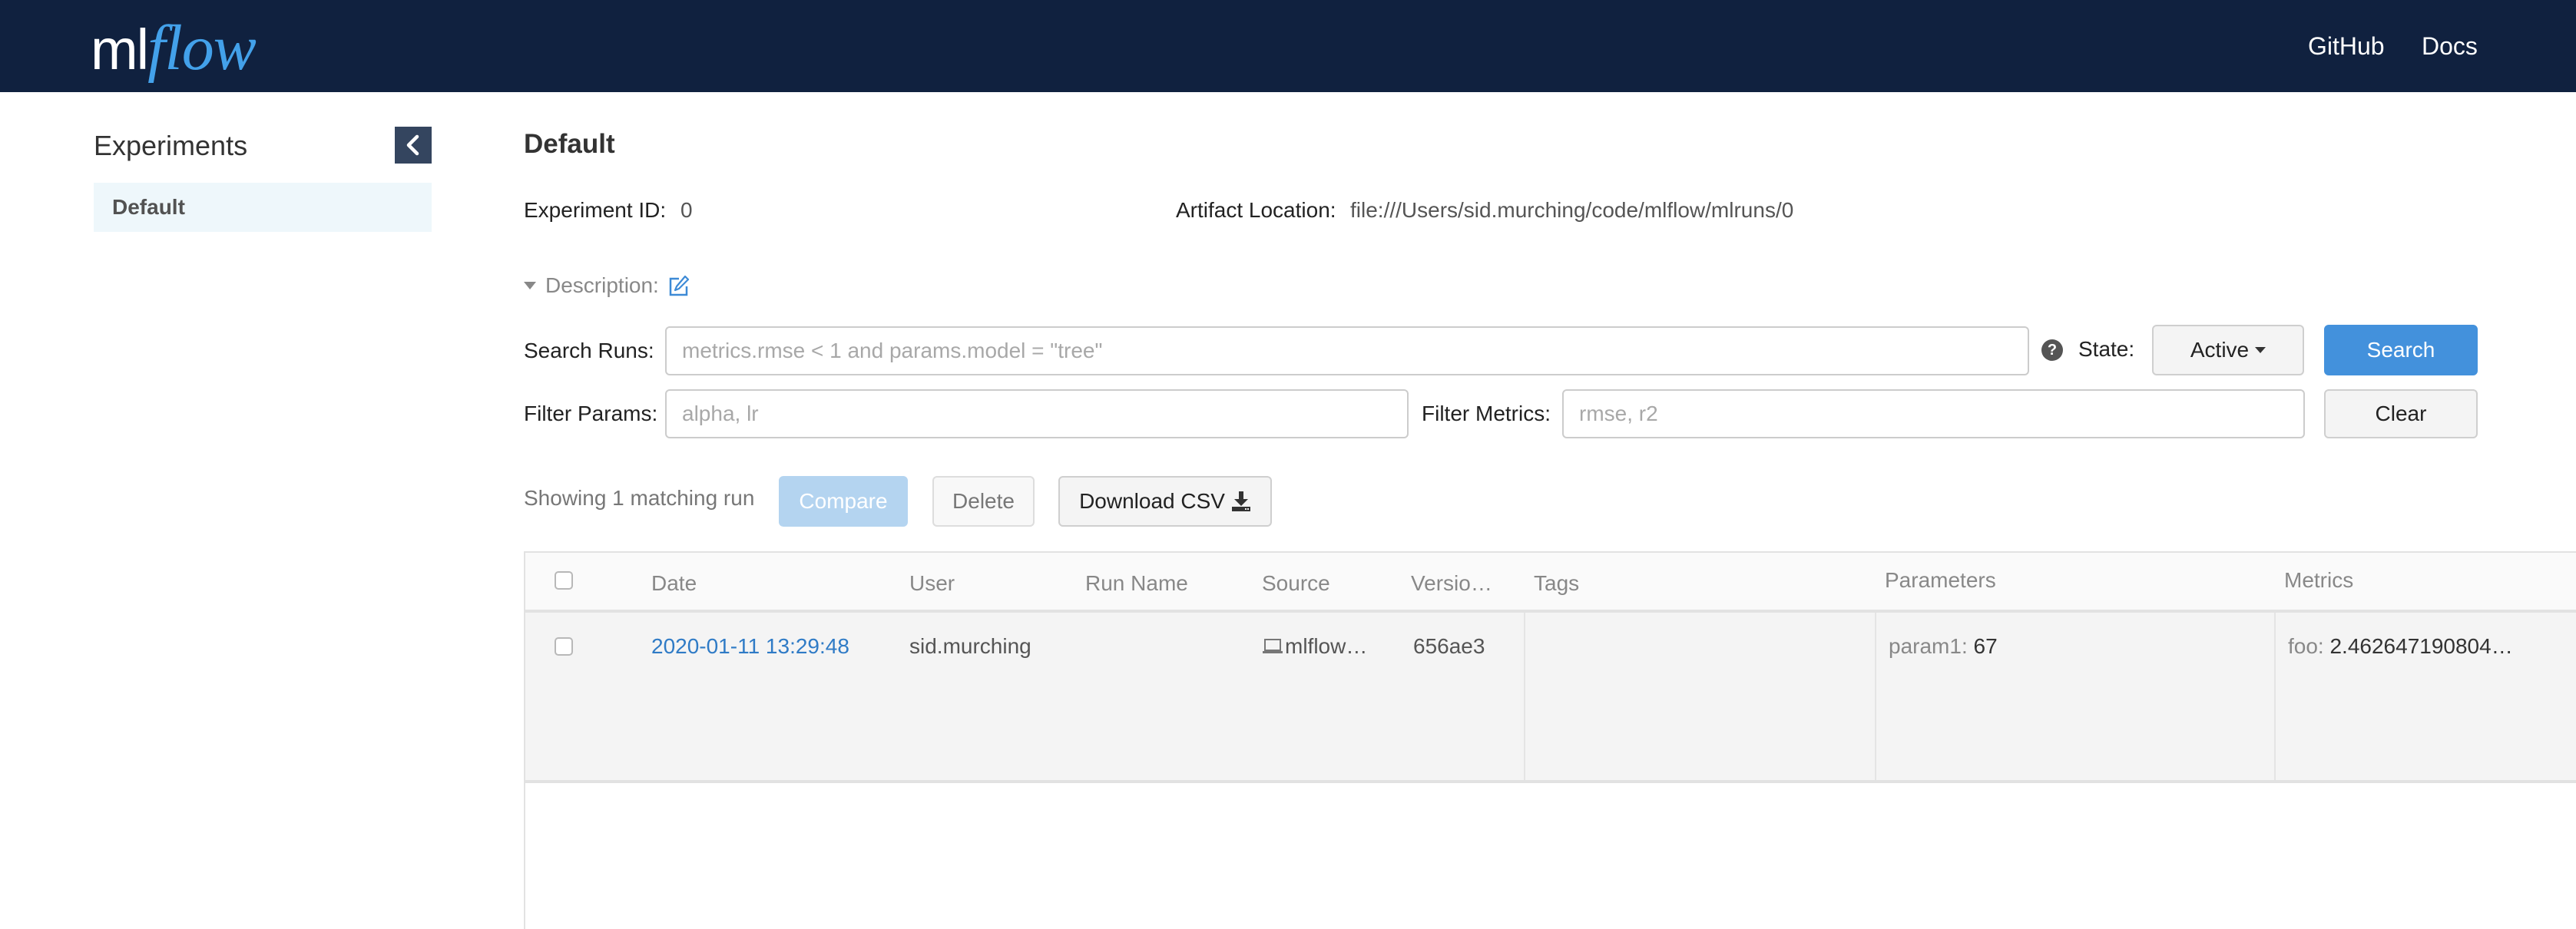 This screenshot has height=929, width=2576. I want to click on column-header-source: Source, so click(1296, 583).